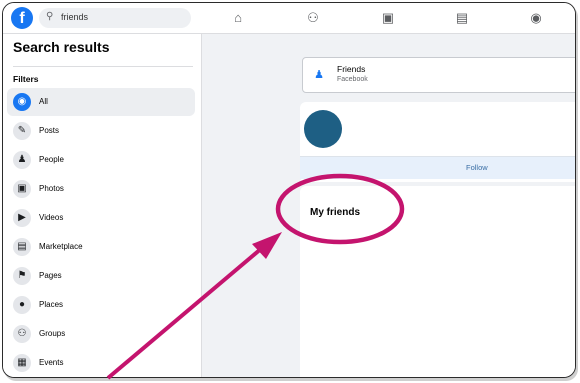 This screenshot has width=580, height=383. I want to click on result-subtitle: Facebook, so click(352, 79).